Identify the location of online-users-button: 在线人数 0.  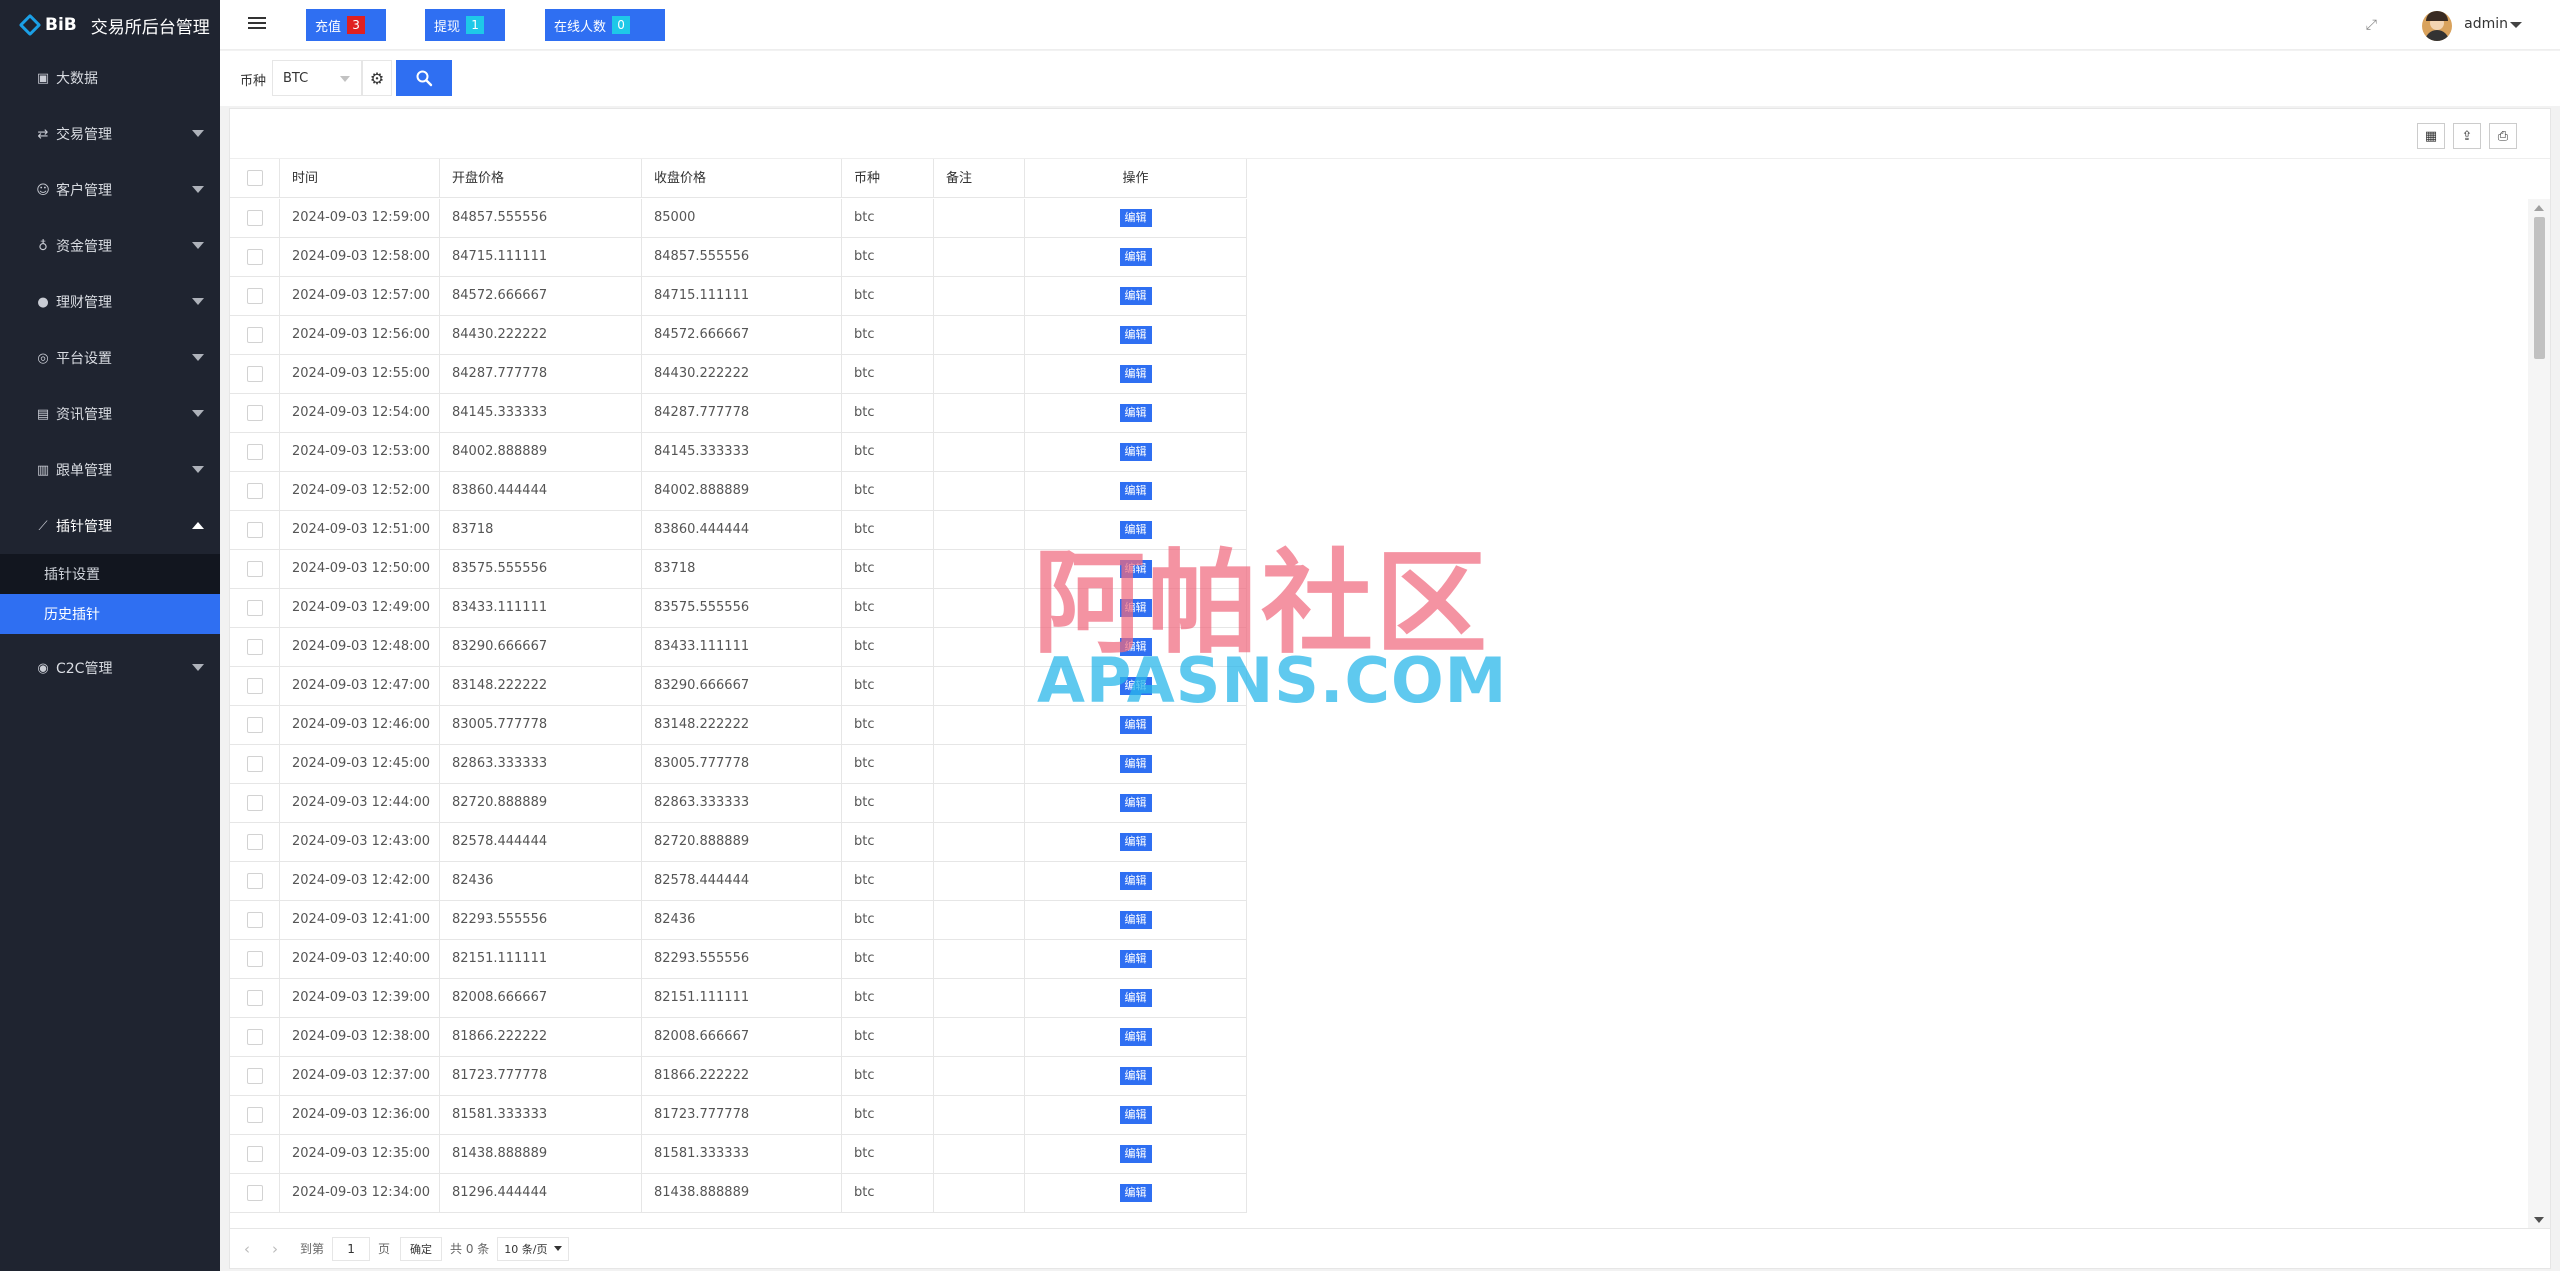
(605, 25).